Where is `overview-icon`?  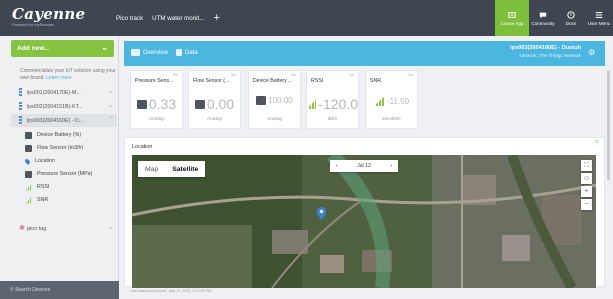 overview-icon is located at coordinates (135, 52).